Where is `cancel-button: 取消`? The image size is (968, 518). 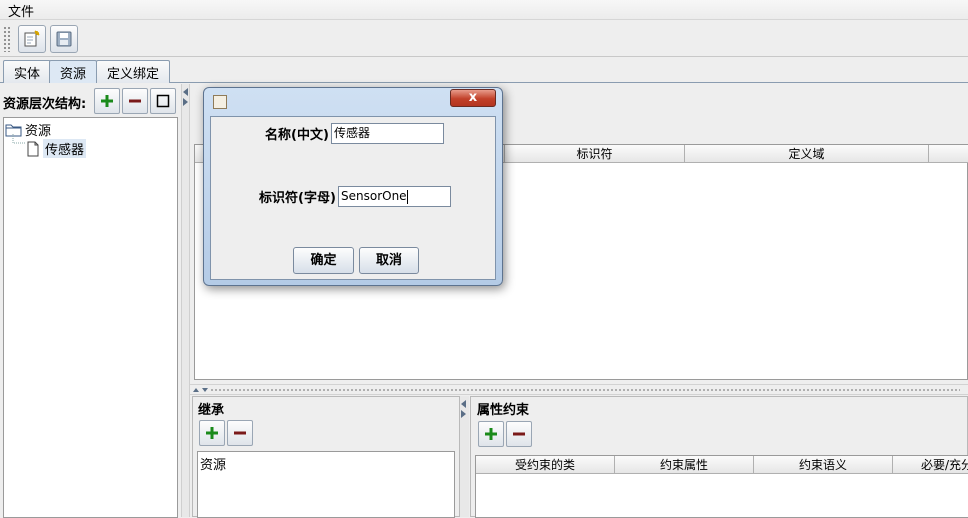 cancel-button: 取消 is located at coordinates (389, 260).